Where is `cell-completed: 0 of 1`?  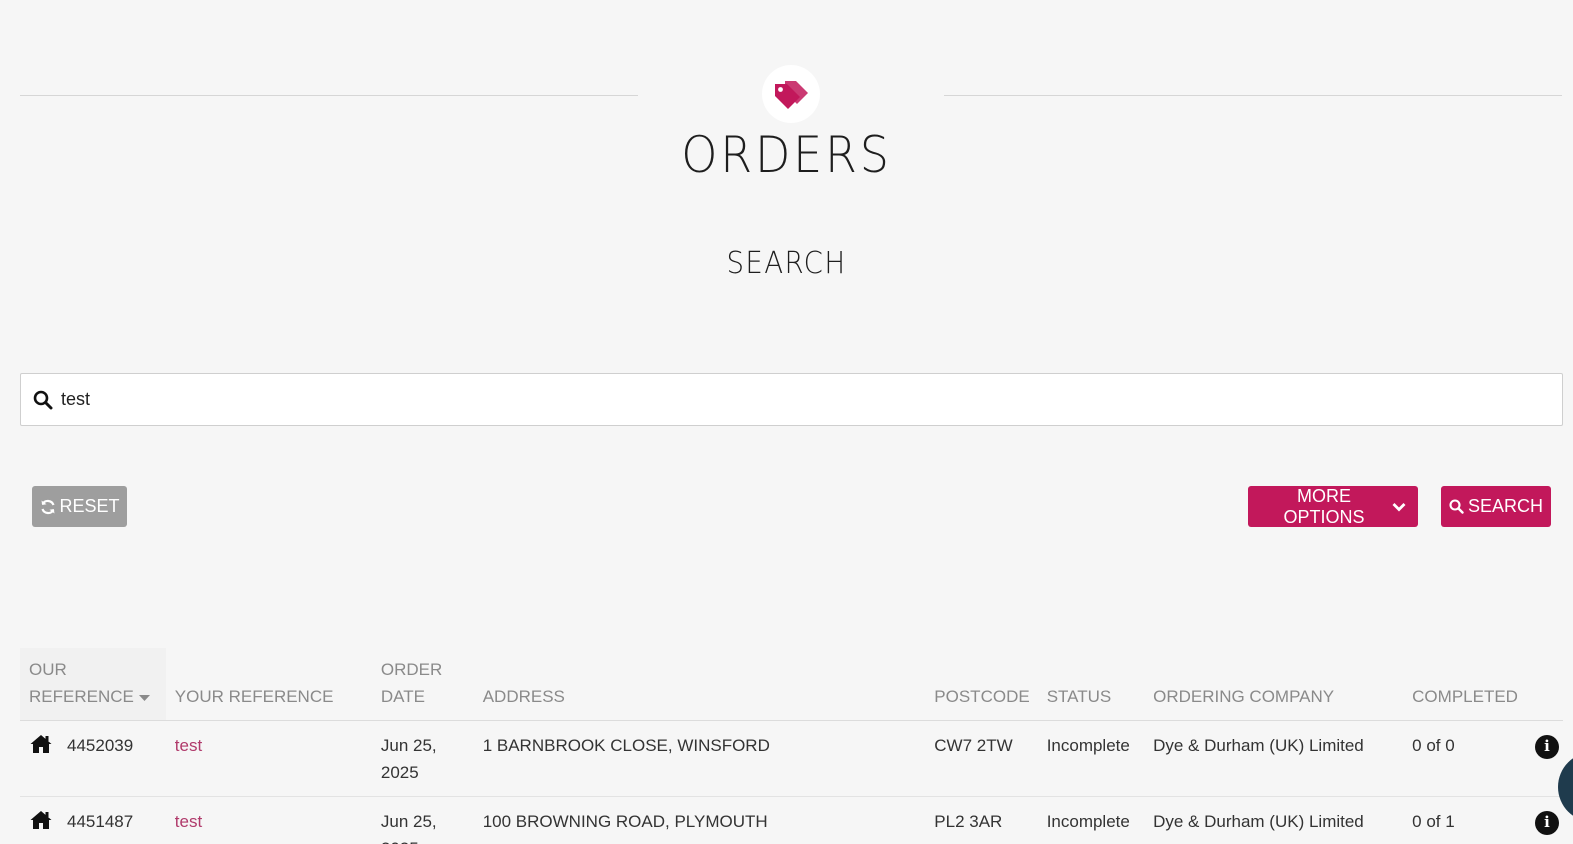
cell-completed: 0 of 1 is located at coordinates (1464, 820).